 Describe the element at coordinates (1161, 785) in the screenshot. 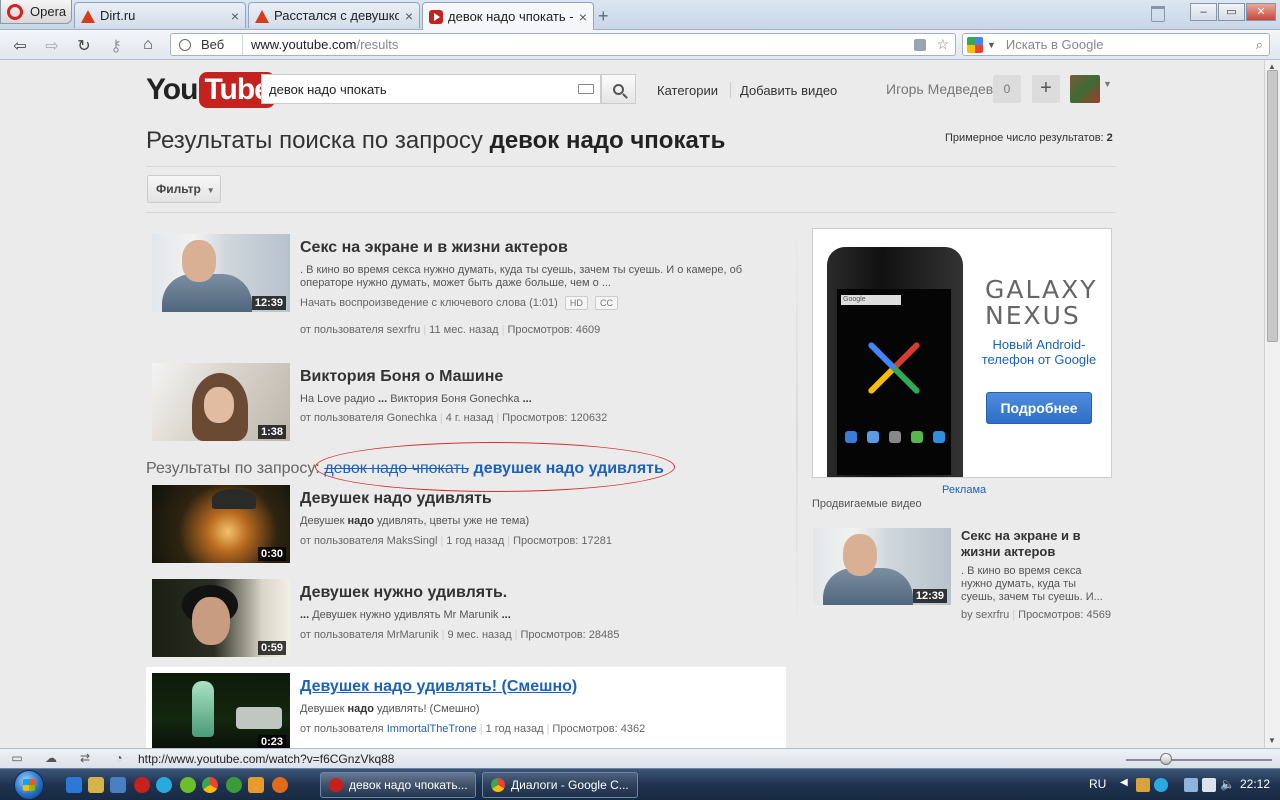

I see `tray-skype-icon` at that location.